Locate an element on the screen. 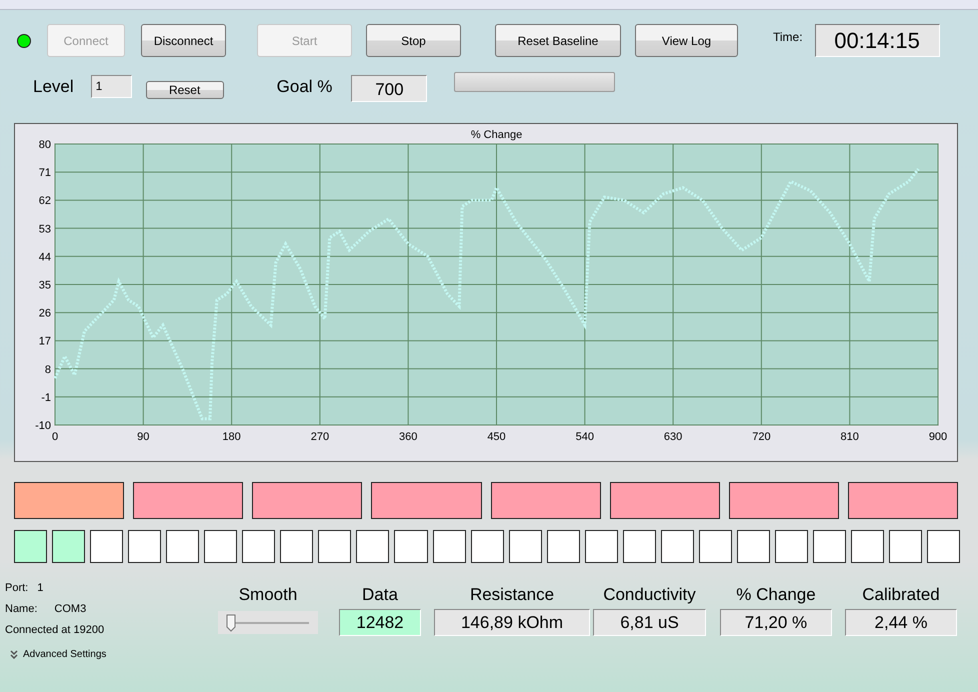  toolbar-button: Stop is located at coordinates (413, 40).